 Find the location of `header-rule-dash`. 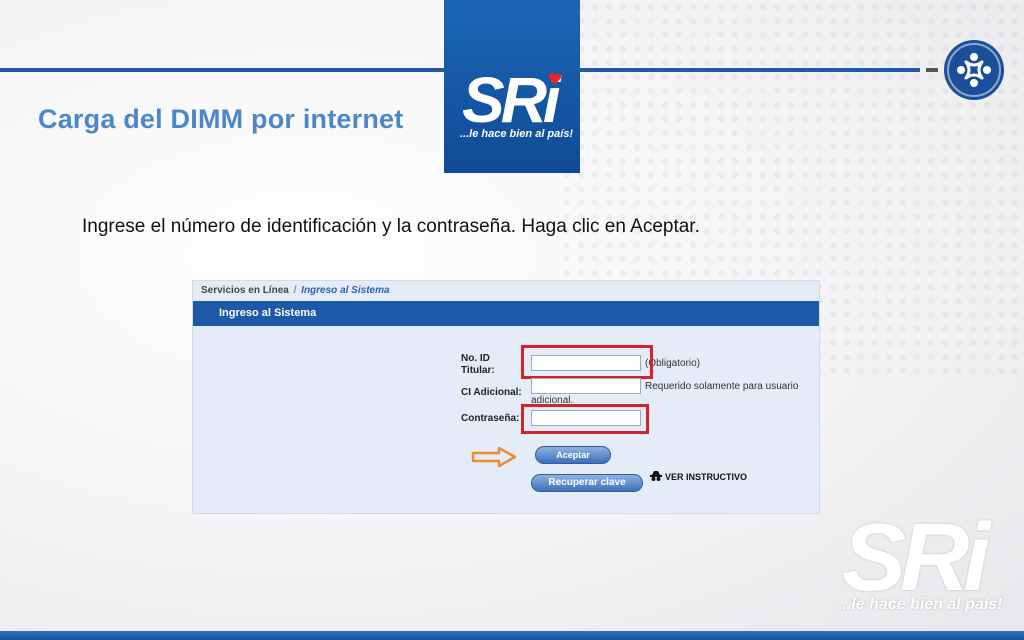

header-rule-dash is located at coordinates (932, 70).